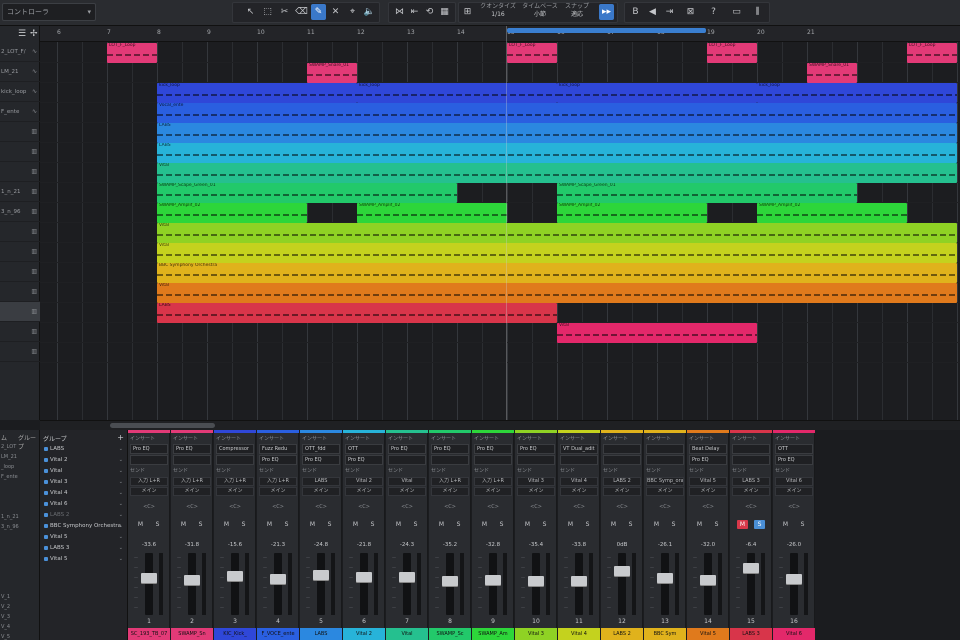 The width and height of the screenshot is (960, 640). Describe the element at coordinates (34, 34) in the screenshot. I see `add-track-icon: ✢` at that location.